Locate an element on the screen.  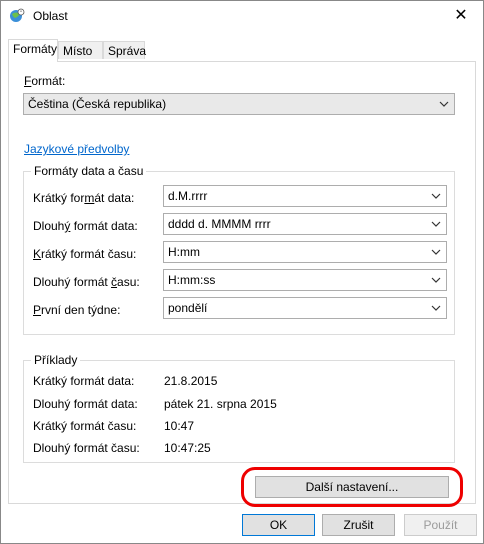
language-preferences-link: Jazykové předvolby is located at coordinates (76, 149).